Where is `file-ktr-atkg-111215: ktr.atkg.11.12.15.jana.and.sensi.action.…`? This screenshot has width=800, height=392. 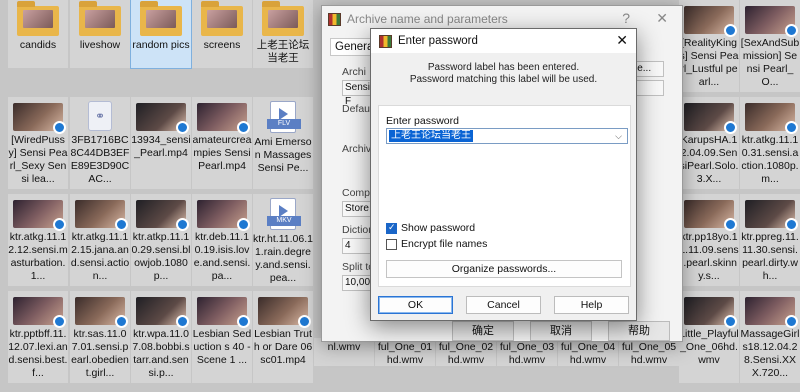 file-ktr-atkg-111215: ktr.atkg.11.12.15.jana.and.sensi.action.… is located at coordinates (100, 240).